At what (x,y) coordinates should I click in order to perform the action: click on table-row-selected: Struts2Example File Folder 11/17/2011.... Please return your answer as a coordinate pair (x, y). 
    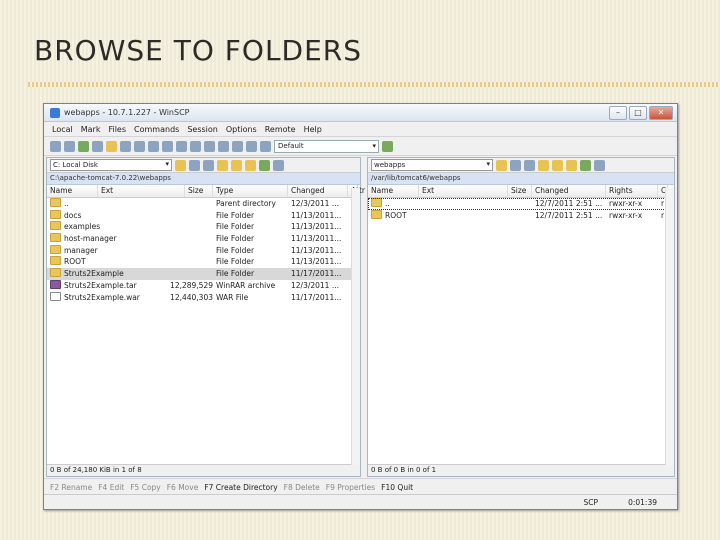
    Looking at the image, I should click on (203, 274).